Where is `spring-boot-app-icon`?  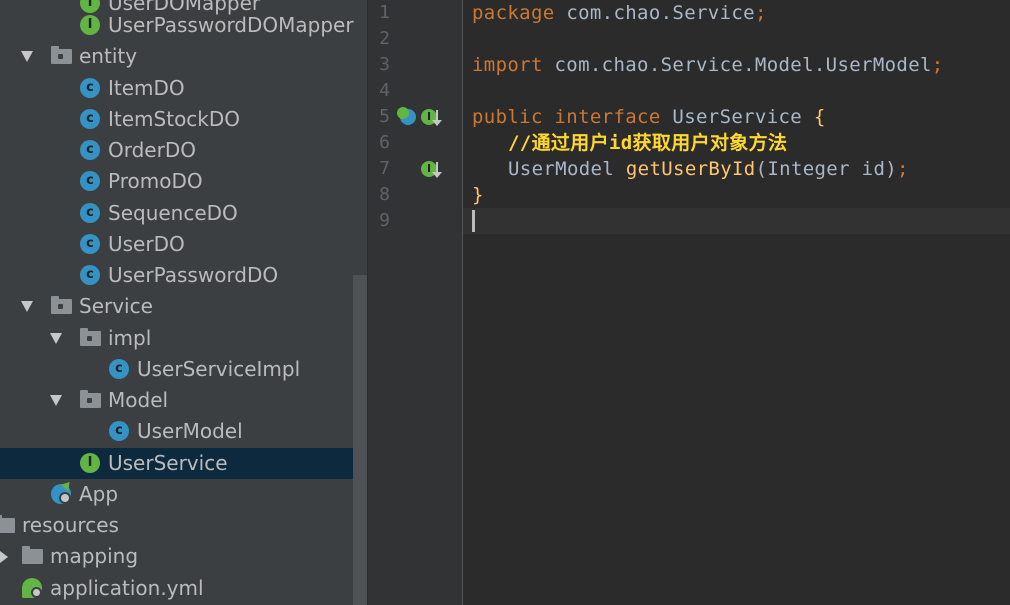 spring-boot-app-icon is located at coordinates (61, 494).